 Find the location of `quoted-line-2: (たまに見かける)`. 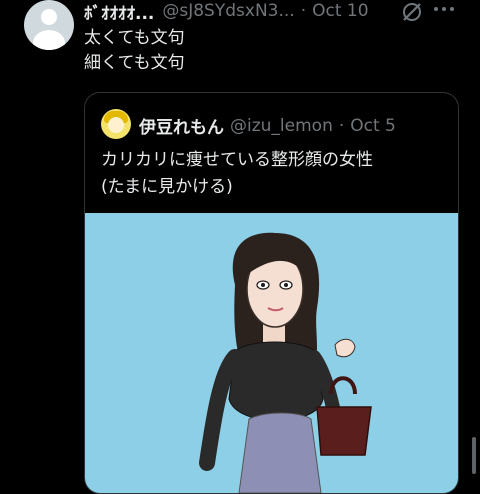

quoted-line-2: (たまに見かける) is located at coordinates (167, 187).